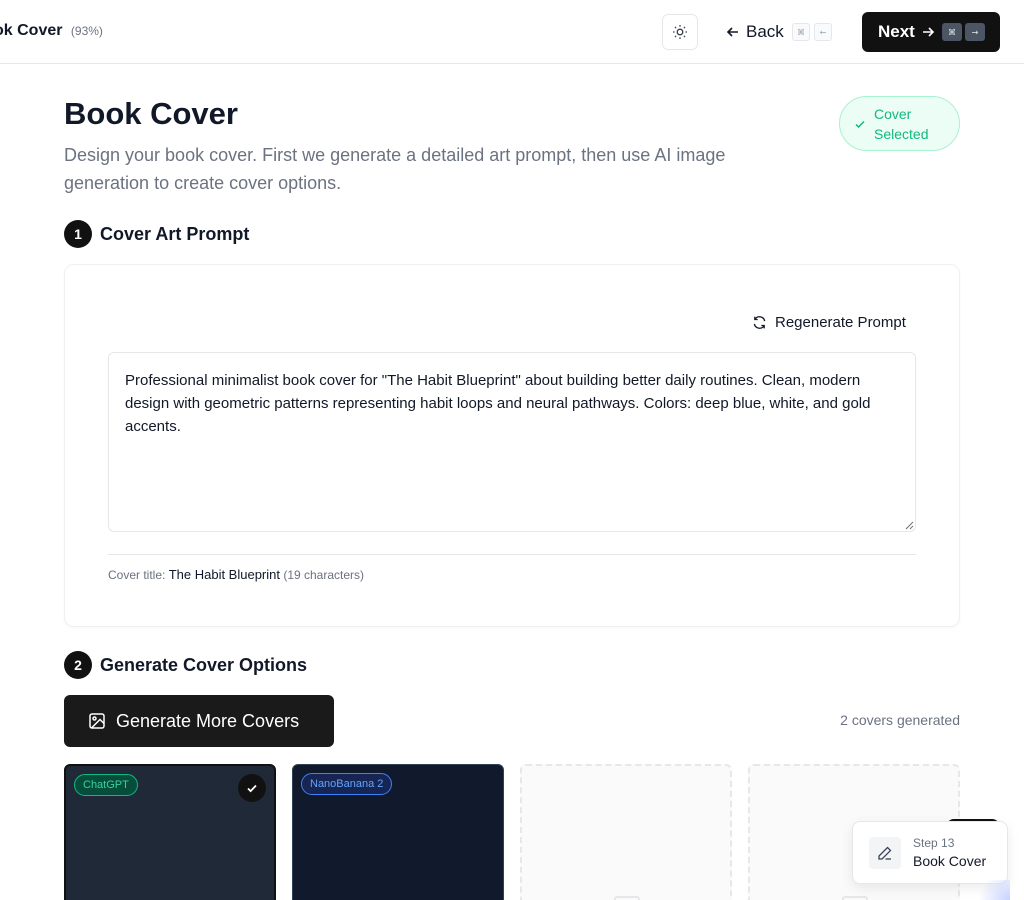  I want to click on refresh-icon, so click(759, 322).